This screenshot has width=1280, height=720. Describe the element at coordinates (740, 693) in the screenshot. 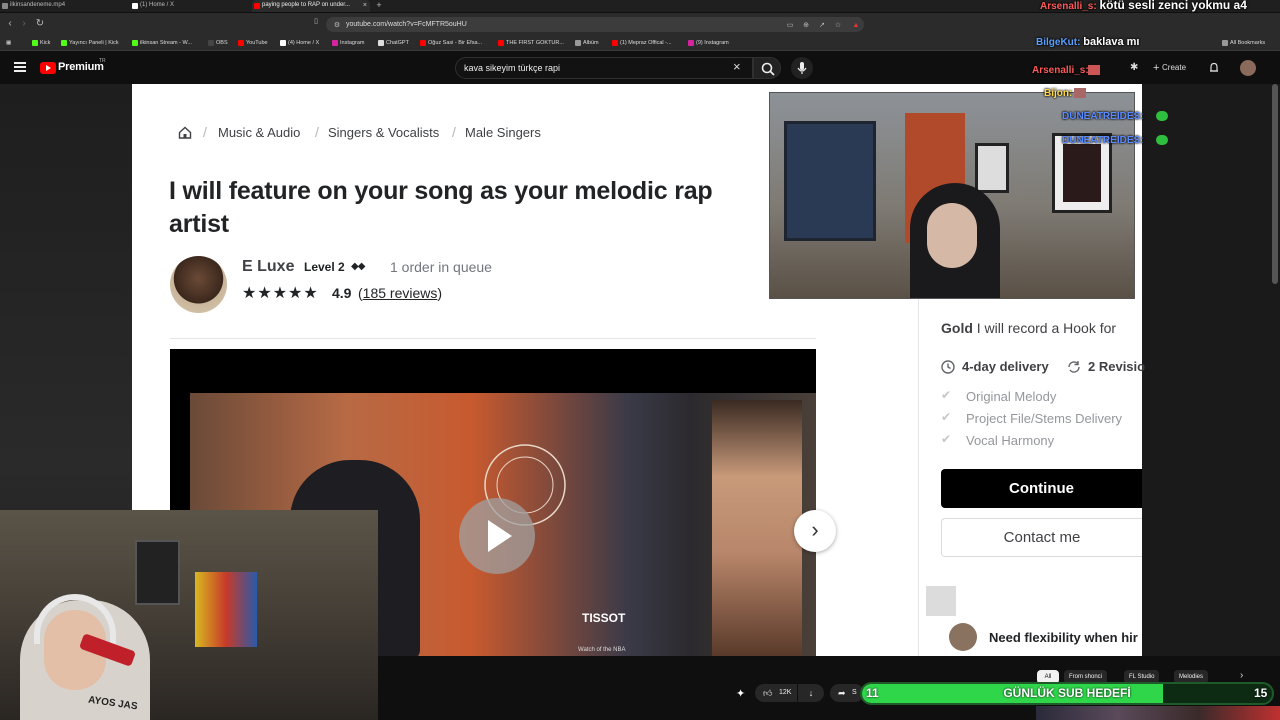

I see `gamepad-icon: ✦` at that location.